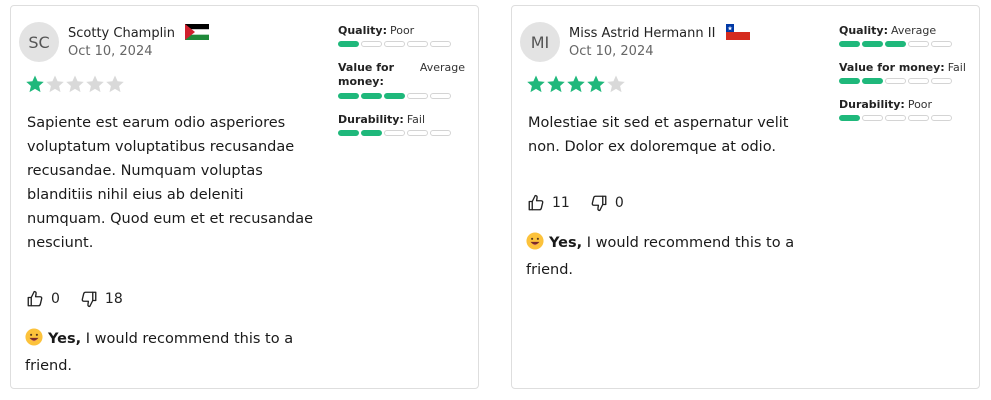 This screenshot has width=991, height=400. What do you see at coordinates (540, 42) in the screenshot?
I see `avatar: MI` at bounding box center [540, 42].